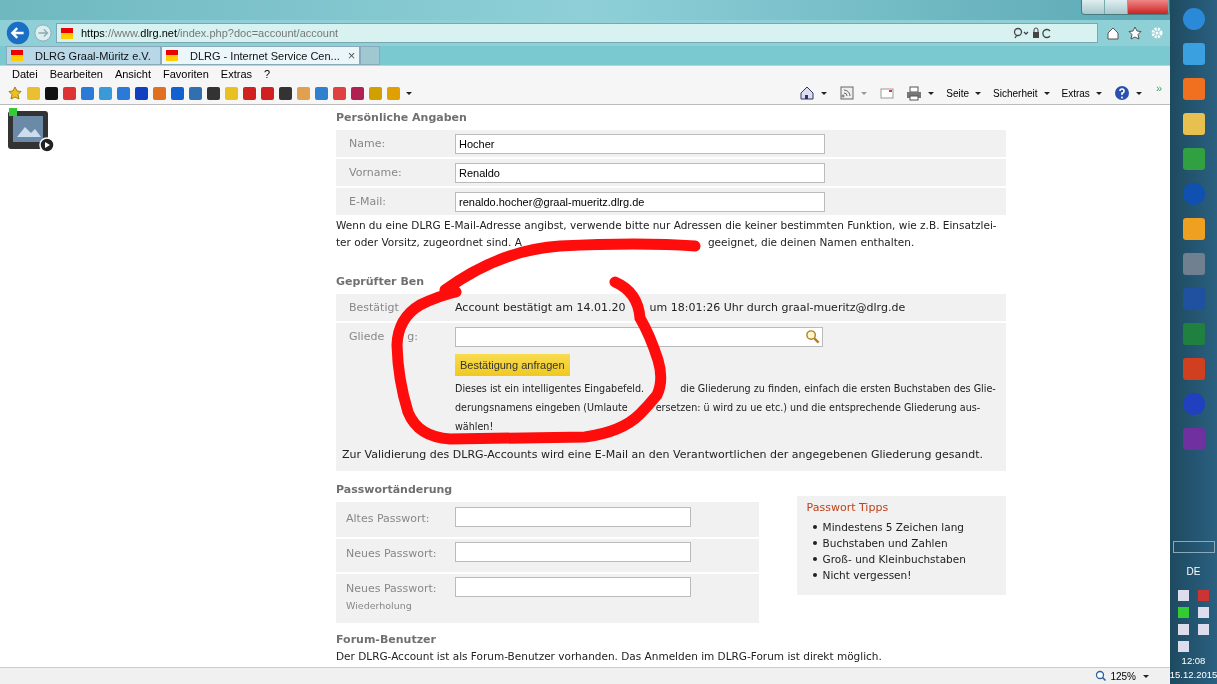 The width and height of the screenshot is (1217, 684). What do you see at coordinates (1121, 93) in the screenshot?
I see `help-icon` at bounding box center [1121, 93].